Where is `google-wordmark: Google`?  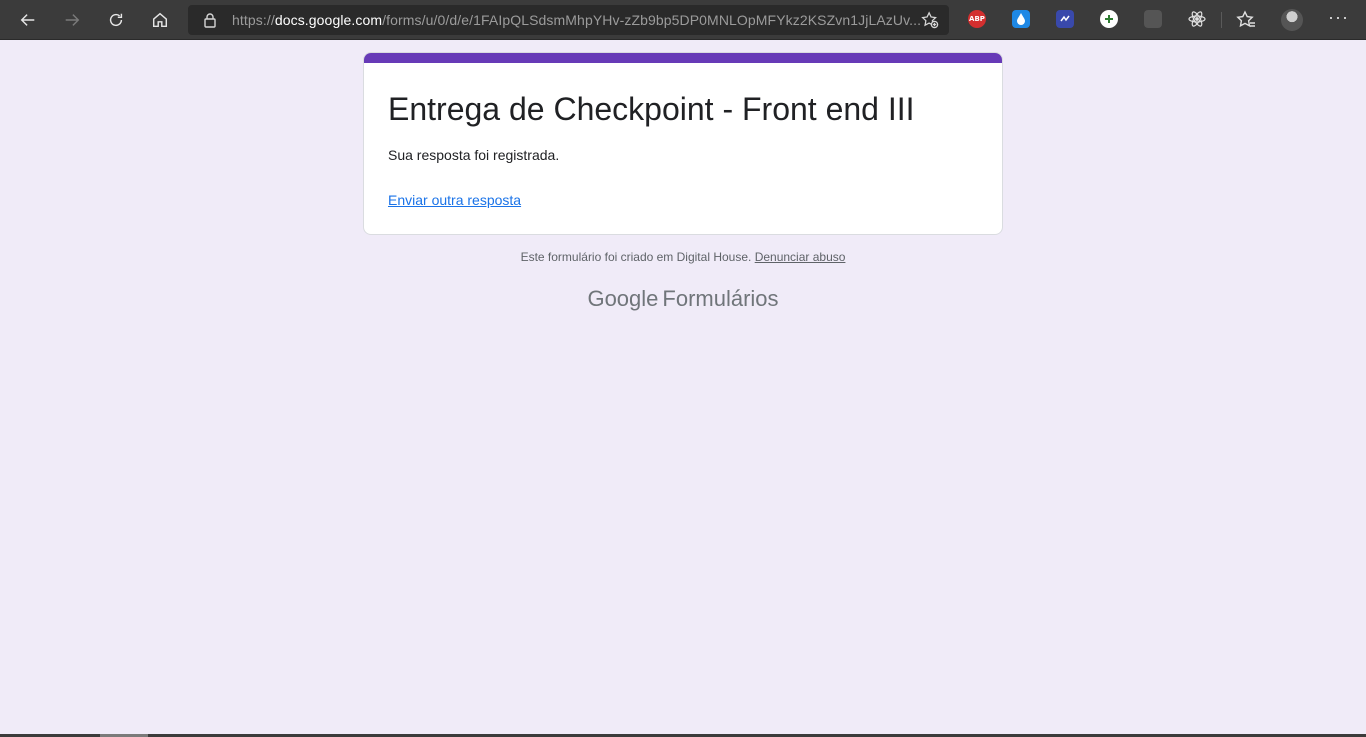
google-wordmark: Google is located at coordinates (623, 298).